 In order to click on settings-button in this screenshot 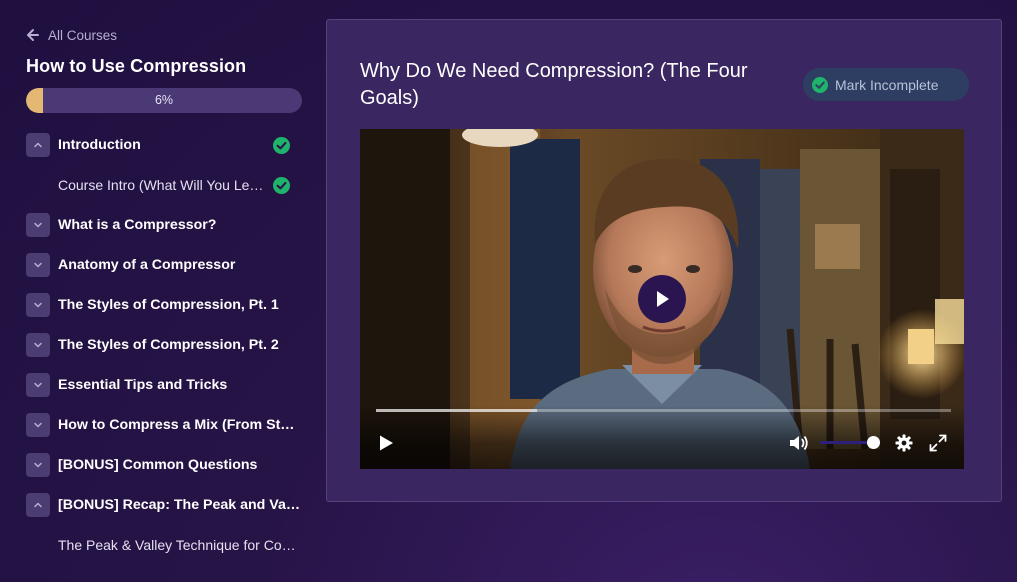, I will do `click(904, 443)`.